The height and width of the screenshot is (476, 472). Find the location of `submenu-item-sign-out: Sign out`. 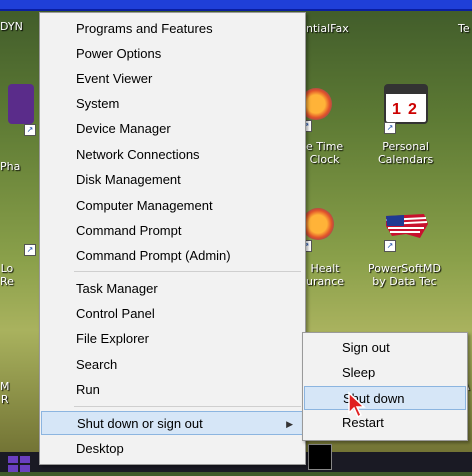

submenu-item-sign-out: Sign out is located at coordinates (385, 348).